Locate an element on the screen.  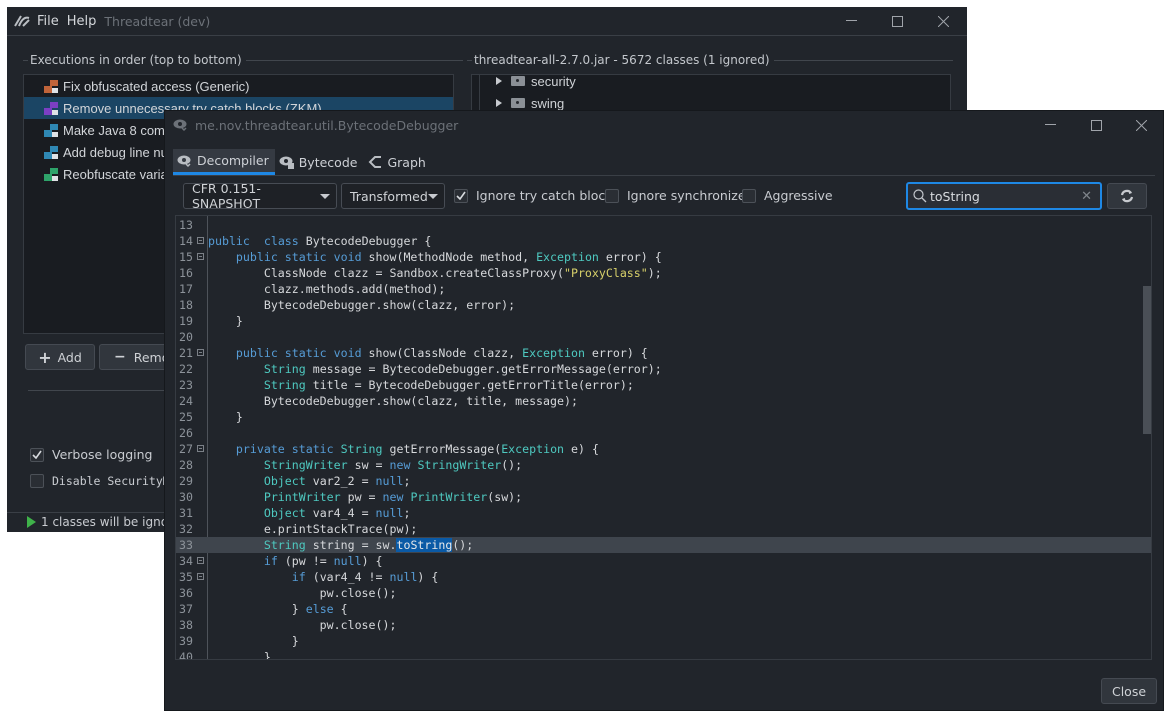
code-text: BytecodeDebugger.show(clazz, error); is located at coordinates (362, 305).